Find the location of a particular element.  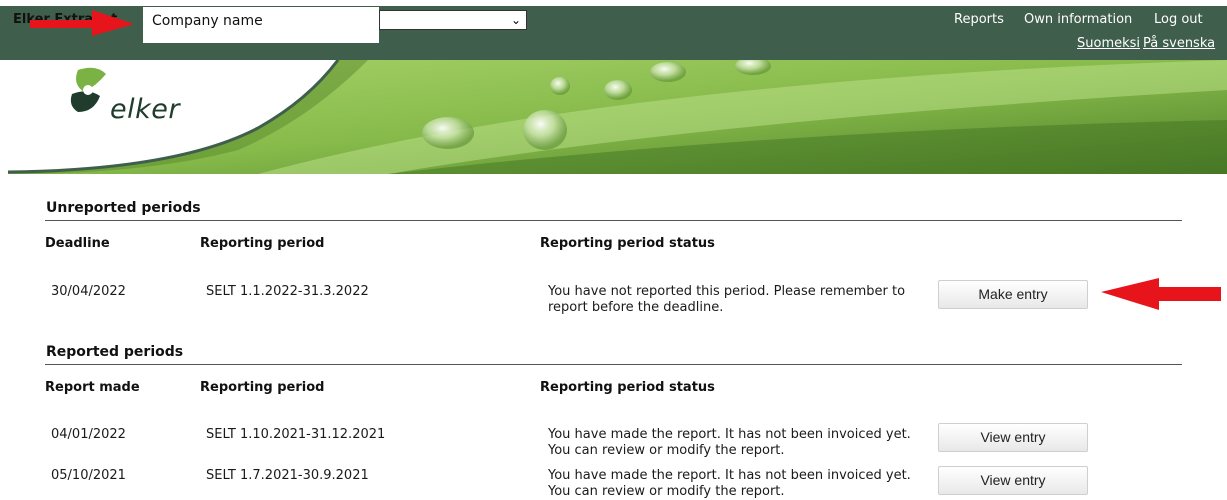

nav-log-out: Log out is located at coordinates (1178, 19).